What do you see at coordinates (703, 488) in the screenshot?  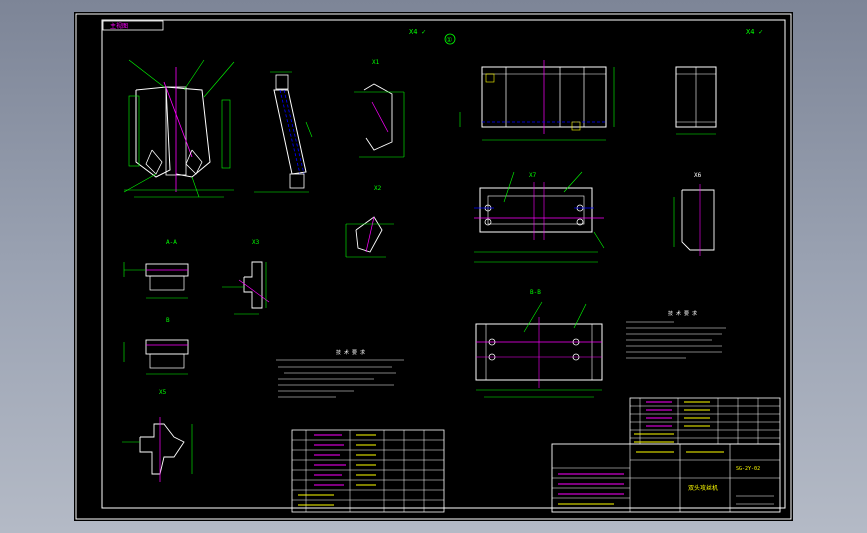 I see `title-block-name: 双头攻丝机` at bounding box center [703, 488].